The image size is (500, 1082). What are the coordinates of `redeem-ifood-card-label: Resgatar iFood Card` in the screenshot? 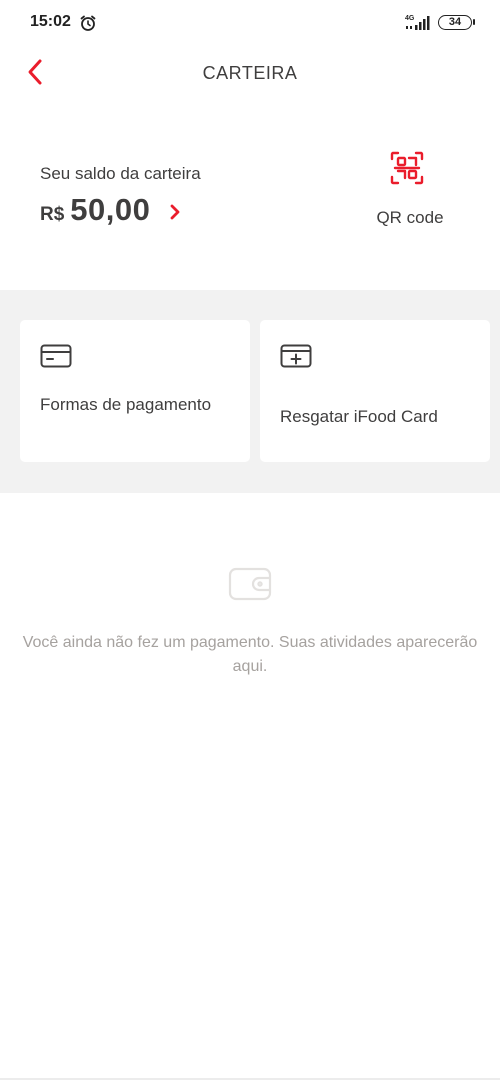 It's located at (359, 416).